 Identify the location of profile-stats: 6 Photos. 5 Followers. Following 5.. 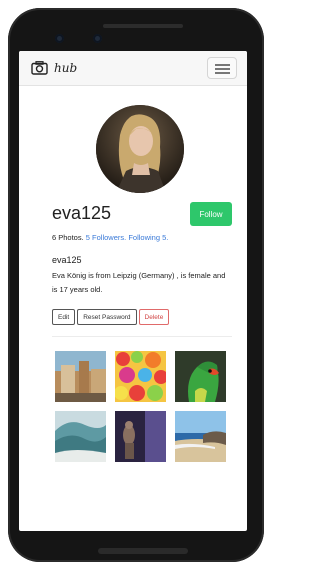
(110, 237).